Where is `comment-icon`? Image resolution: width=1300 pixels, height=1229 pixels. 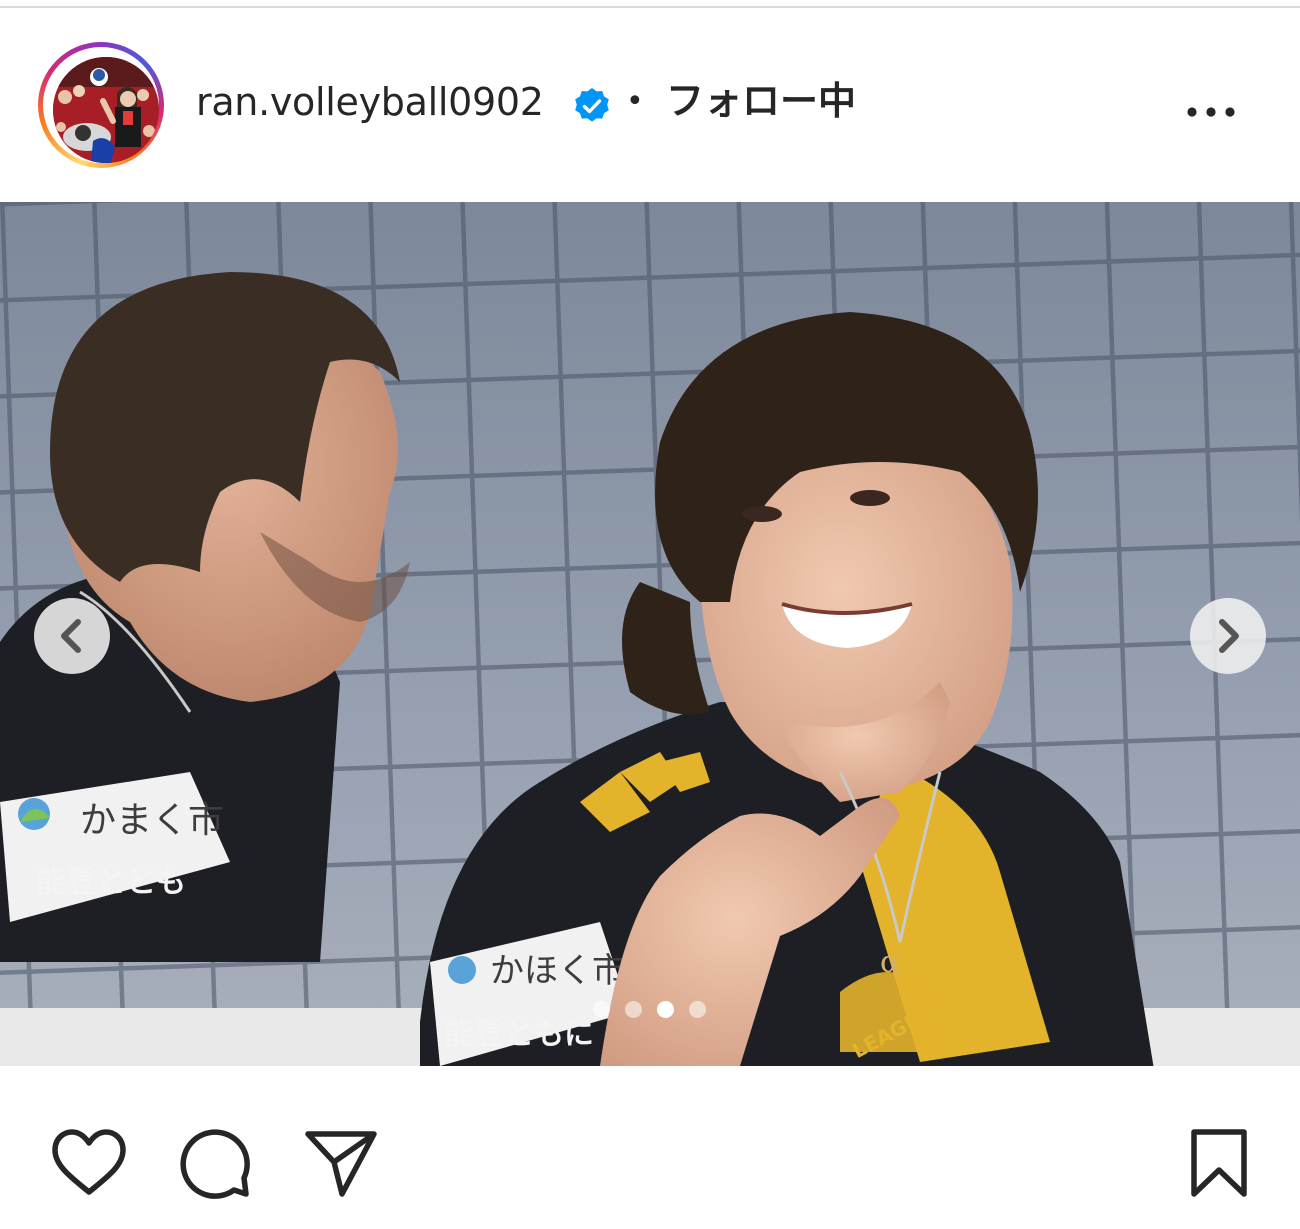
comment-icon is located at coordinates (215, 1164).